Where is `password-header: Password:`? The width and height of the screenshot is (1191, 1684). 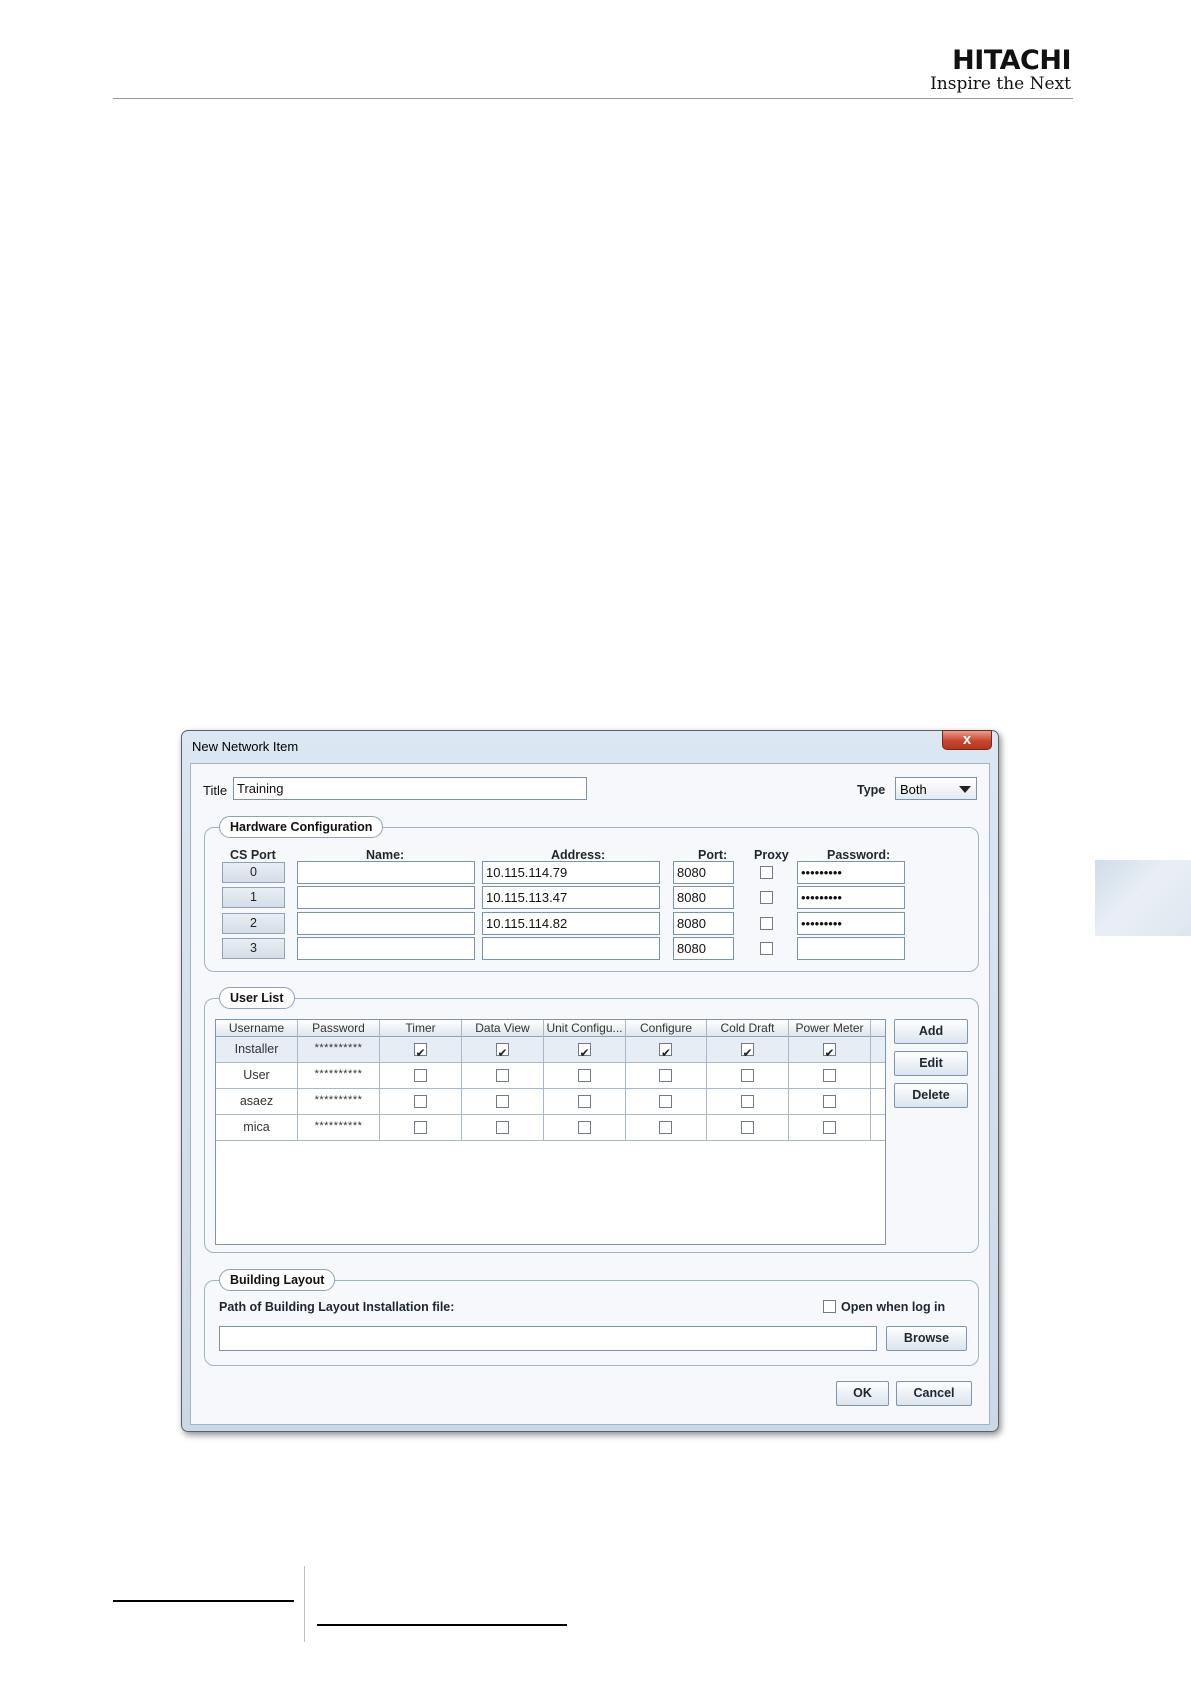 password-header: Password: is located at coordinates (859, 855).